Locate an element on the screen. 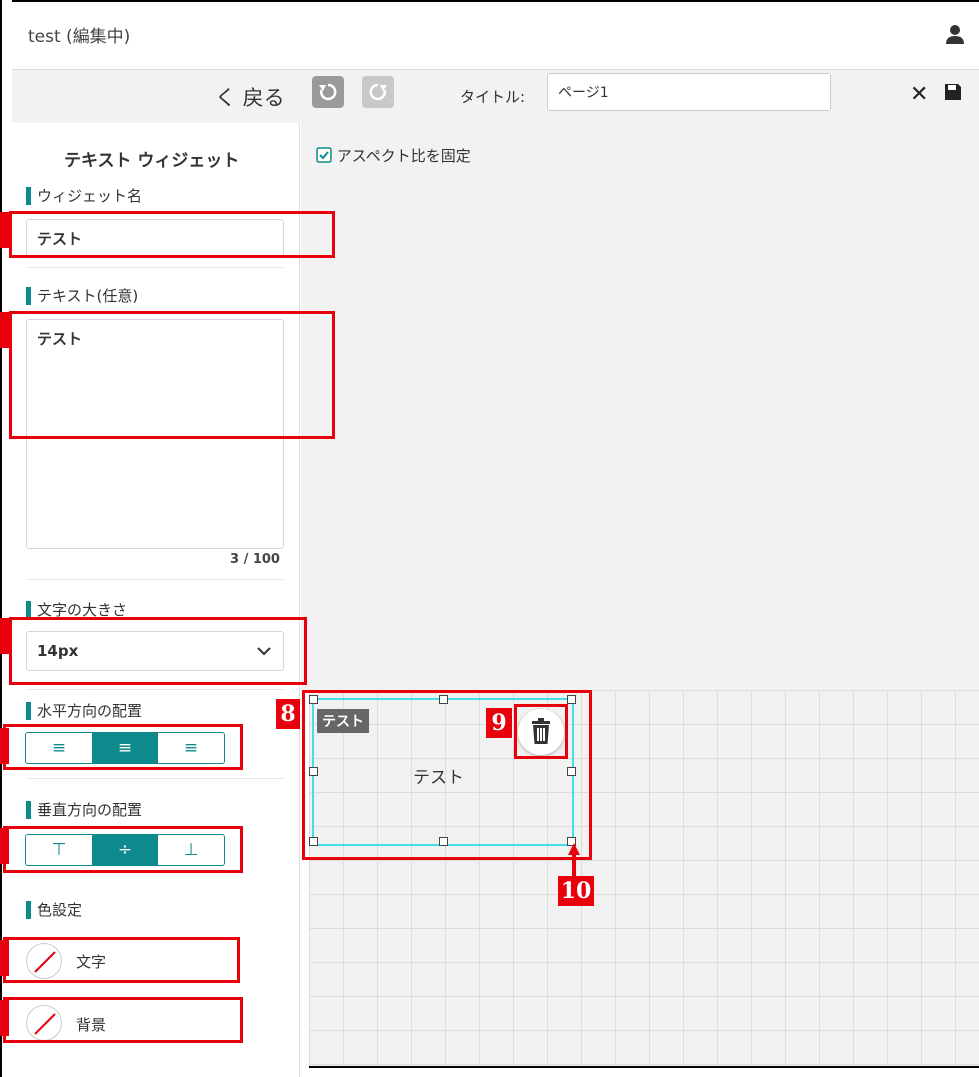  marker-10: 10 is located at coordinates (576, 891).